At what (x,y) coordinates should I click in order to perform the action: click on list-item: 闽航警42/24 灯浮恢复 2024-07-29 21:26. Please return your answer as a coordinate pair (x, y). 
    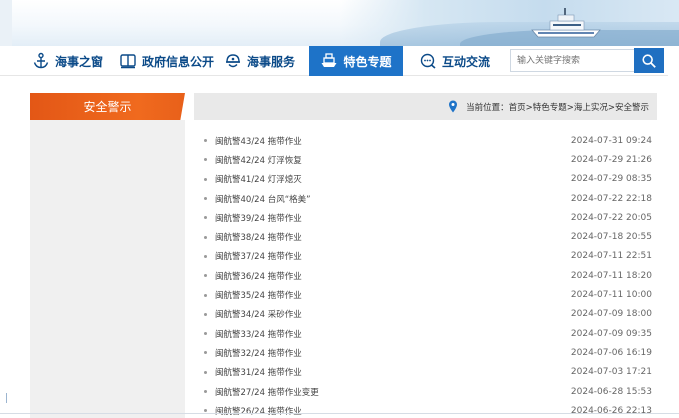
    Looking at the image, I should click on (426, 159).